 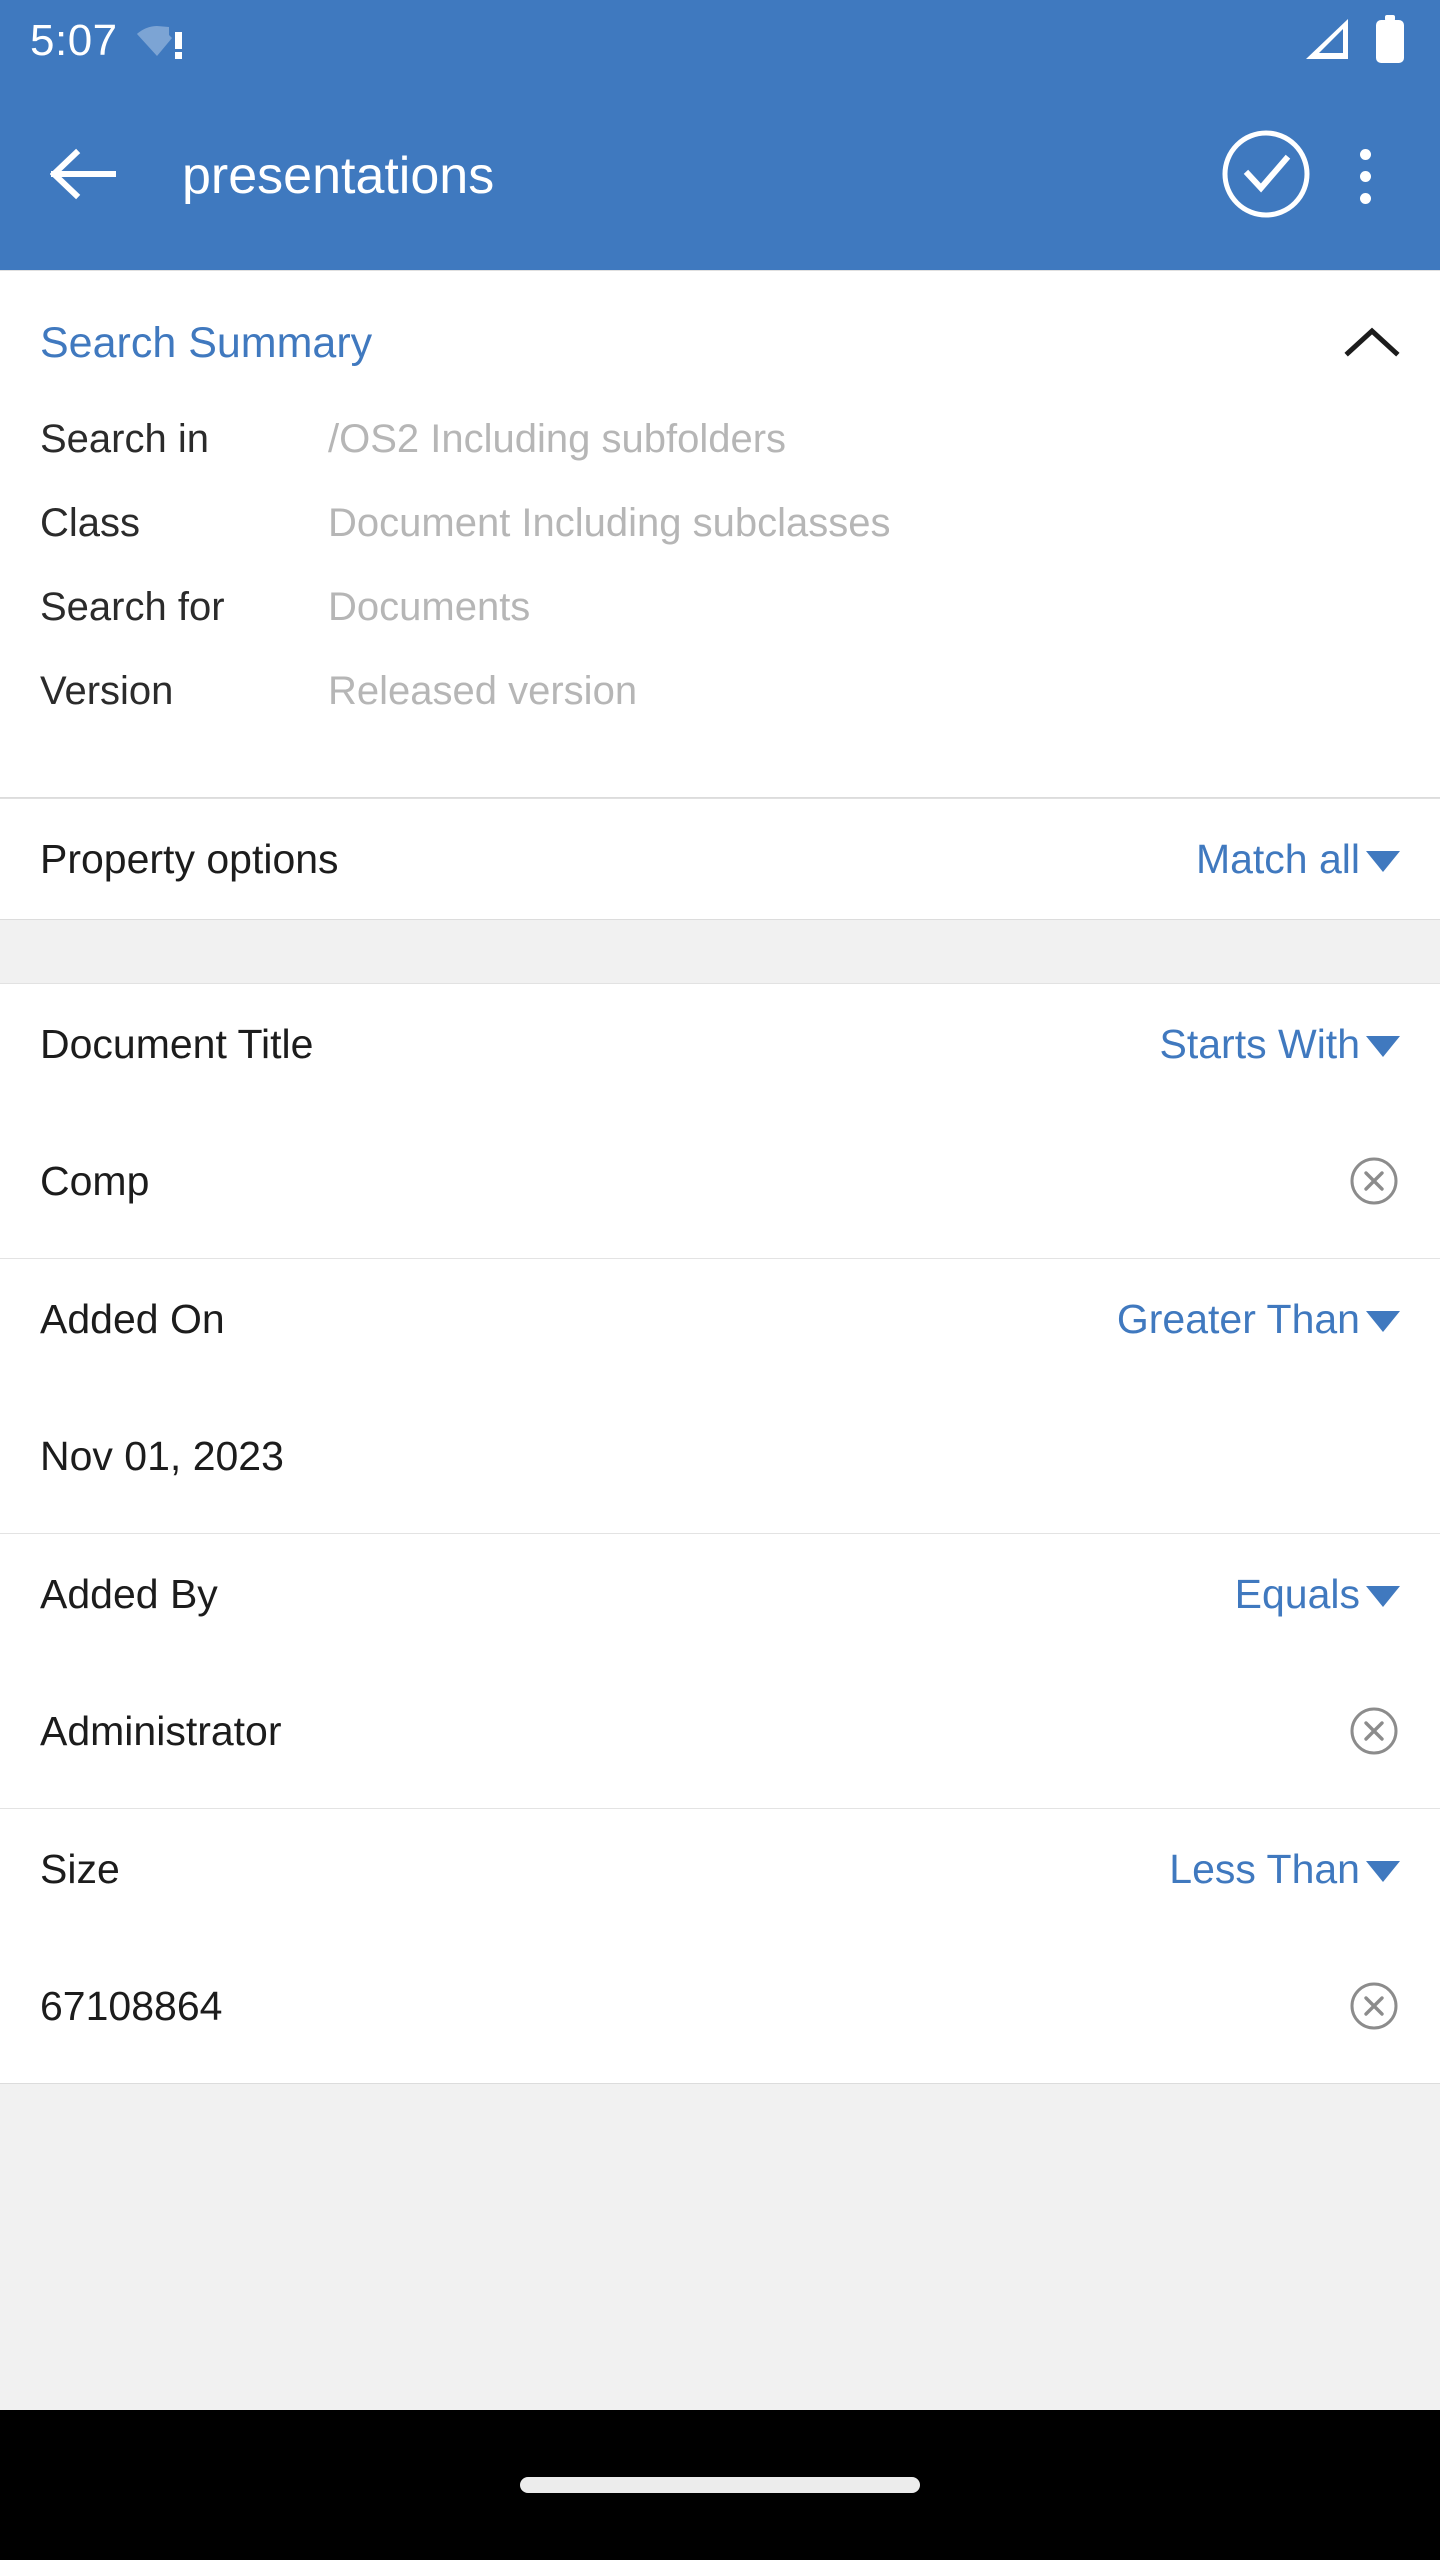 I want to click on summary-row-label: Class, so click(x=90, y=523).